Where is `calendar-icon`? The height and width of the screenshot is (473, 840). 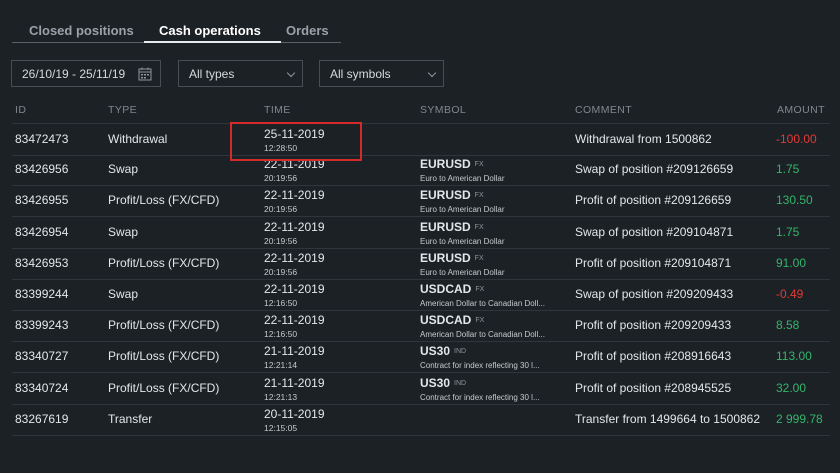 calendar-icon is located at coordinates (145, 75).